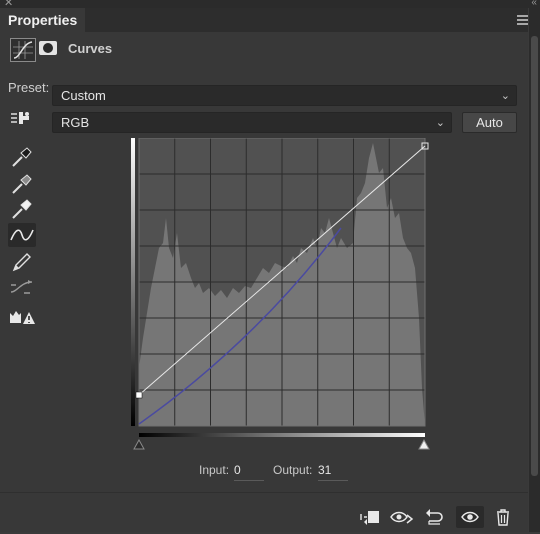 Image resolution: width=540 pixels, height=534 pixels. I want to click on white-point-slider, so click(424, 444).